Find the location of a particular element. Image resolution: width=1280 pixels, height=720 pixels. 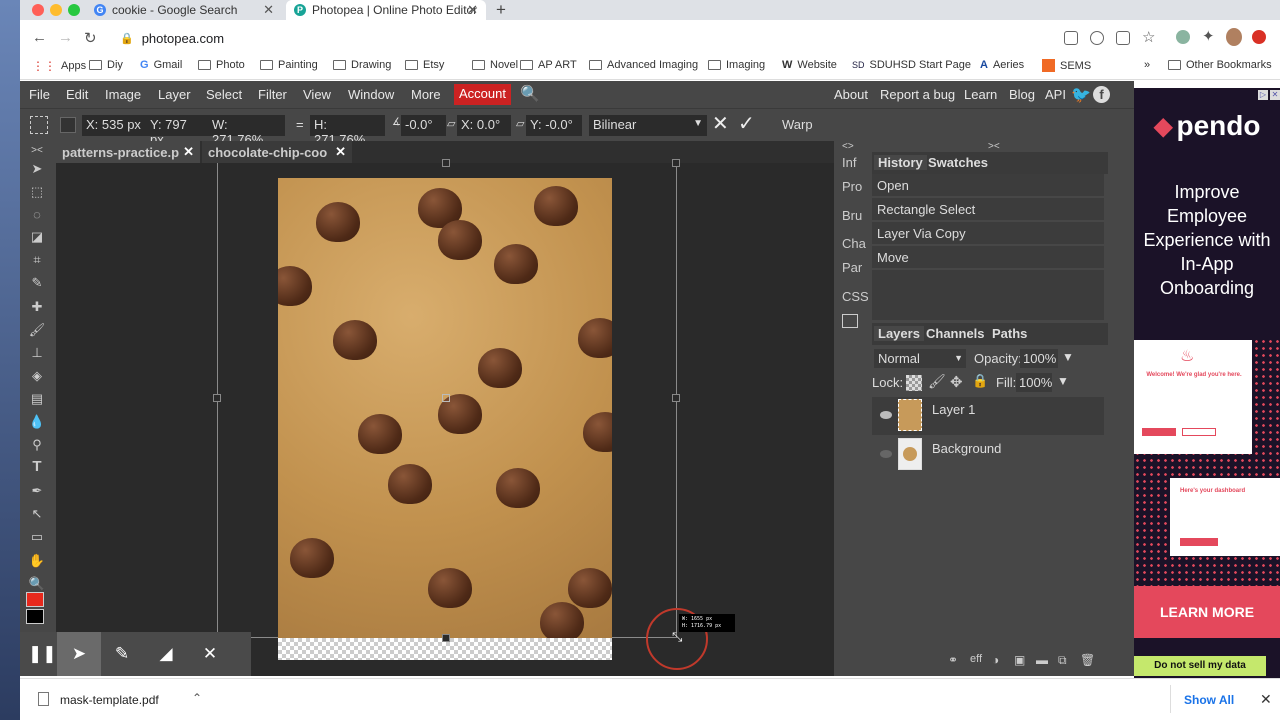

about-link: About is located at coordinates (851, 94).